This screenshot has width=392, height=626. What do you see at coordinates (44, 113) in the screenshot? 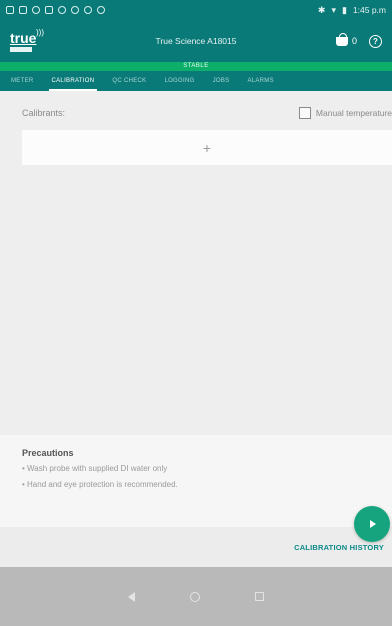
I see `calibrants-label: Calibrants:` at bounding box center [44, 113].